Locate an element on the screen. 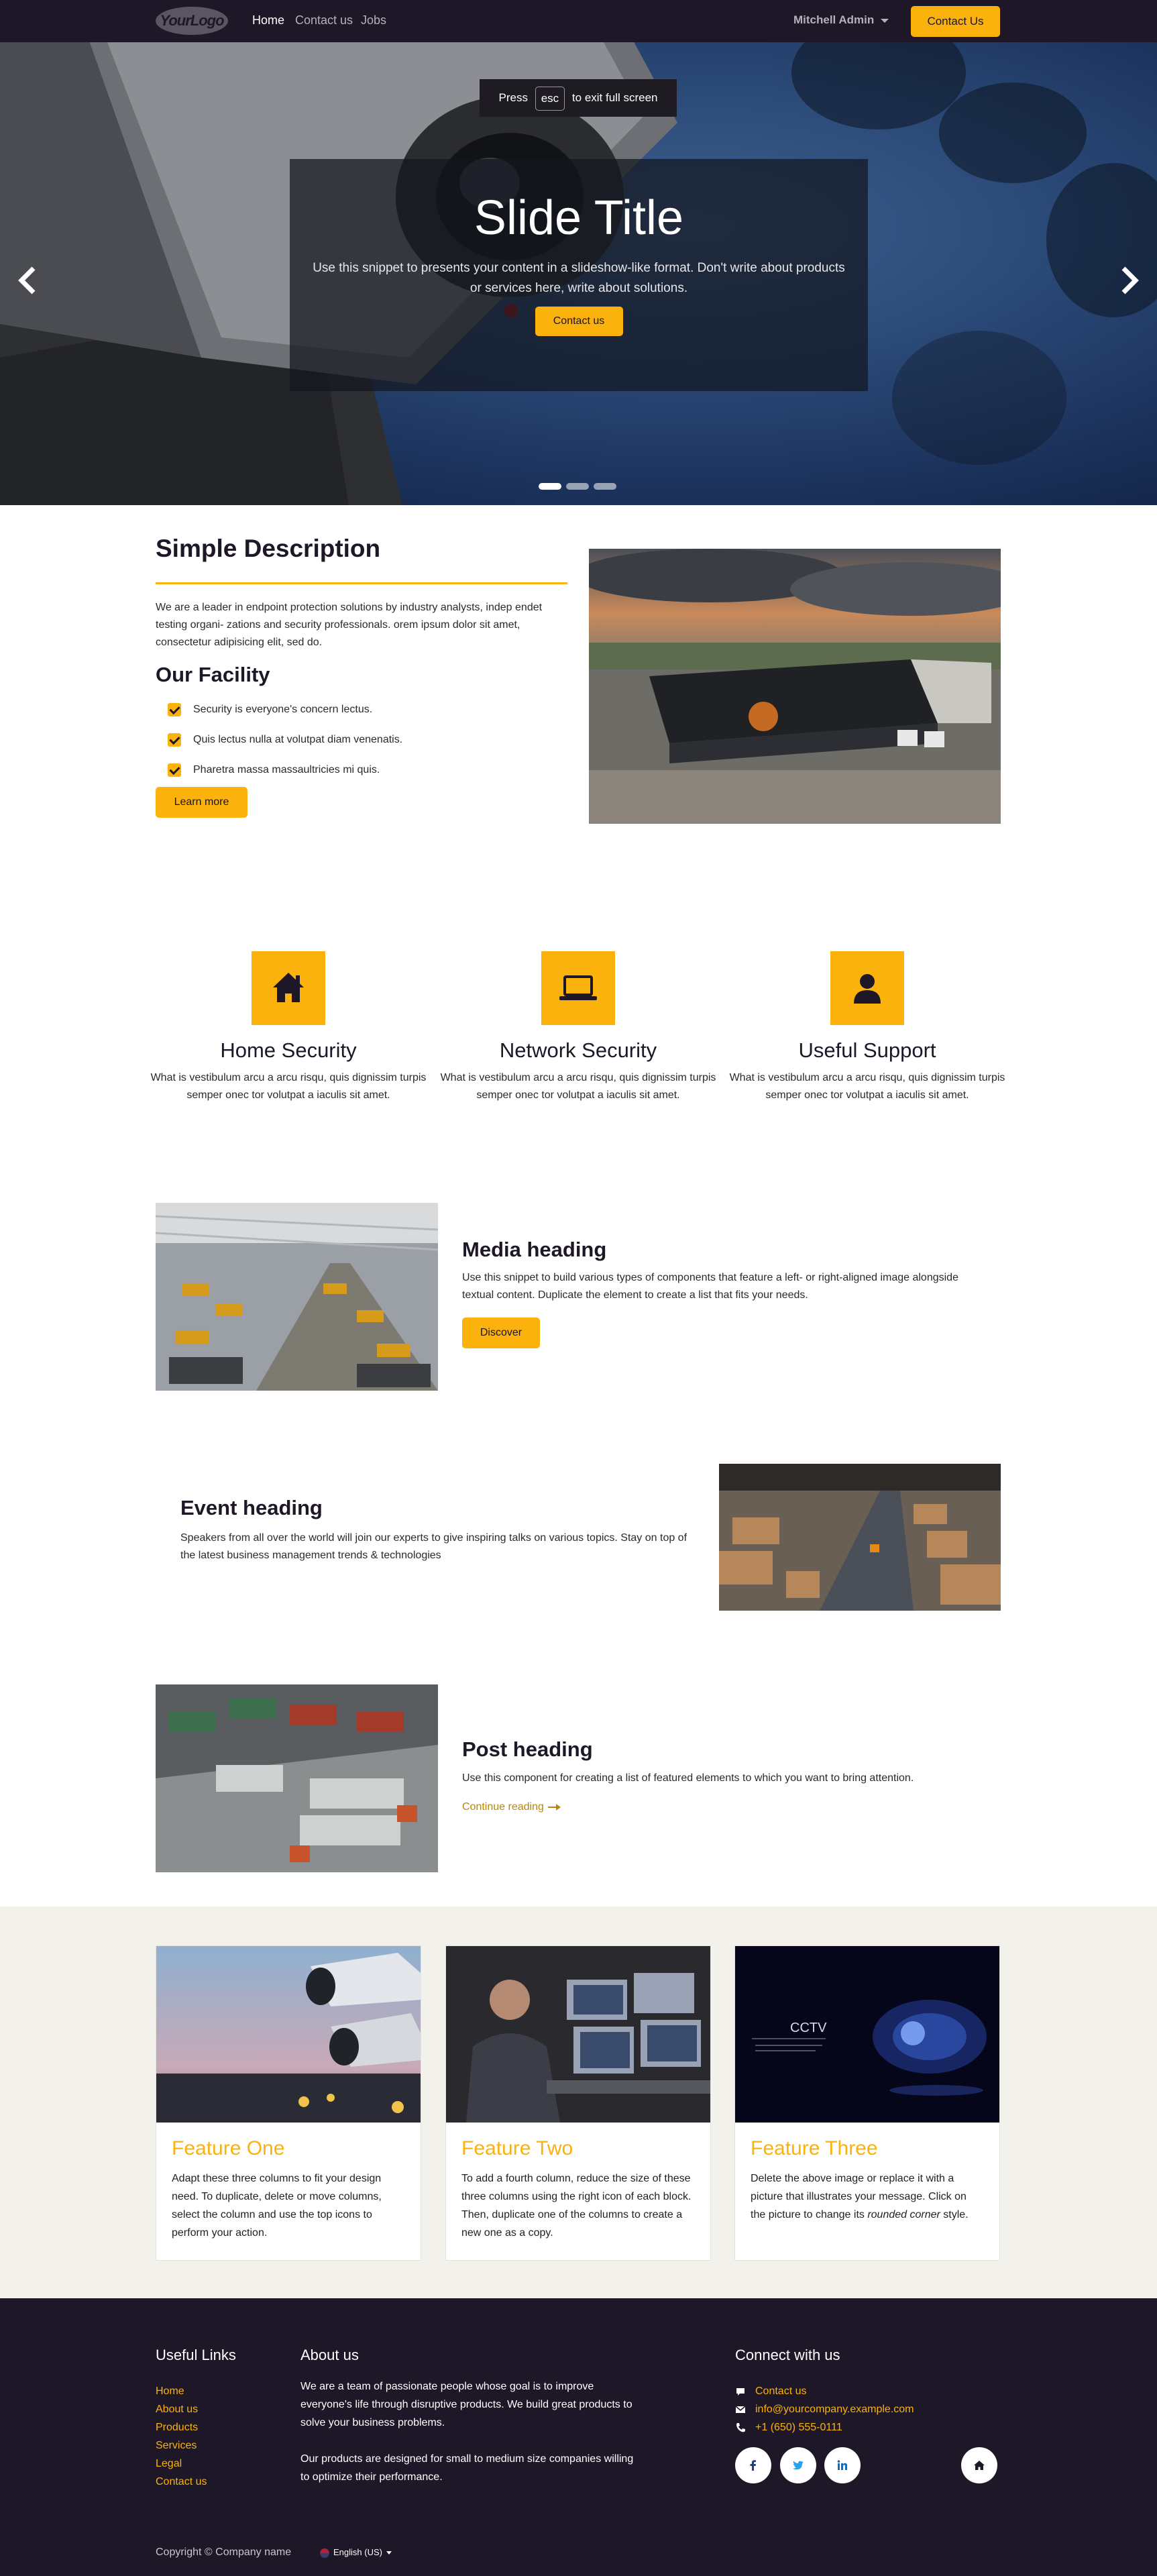  footer-link-contact: Contact us is located at coordinates (182, 2482).